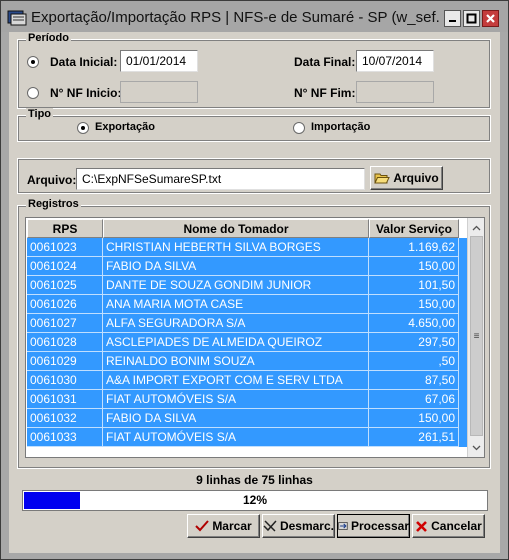 This screenshot has width=509, height=560. Describe the element at coordinates (456, 526) in the screenshot. I see `cancelar-button-label: Cancelar` at that location.